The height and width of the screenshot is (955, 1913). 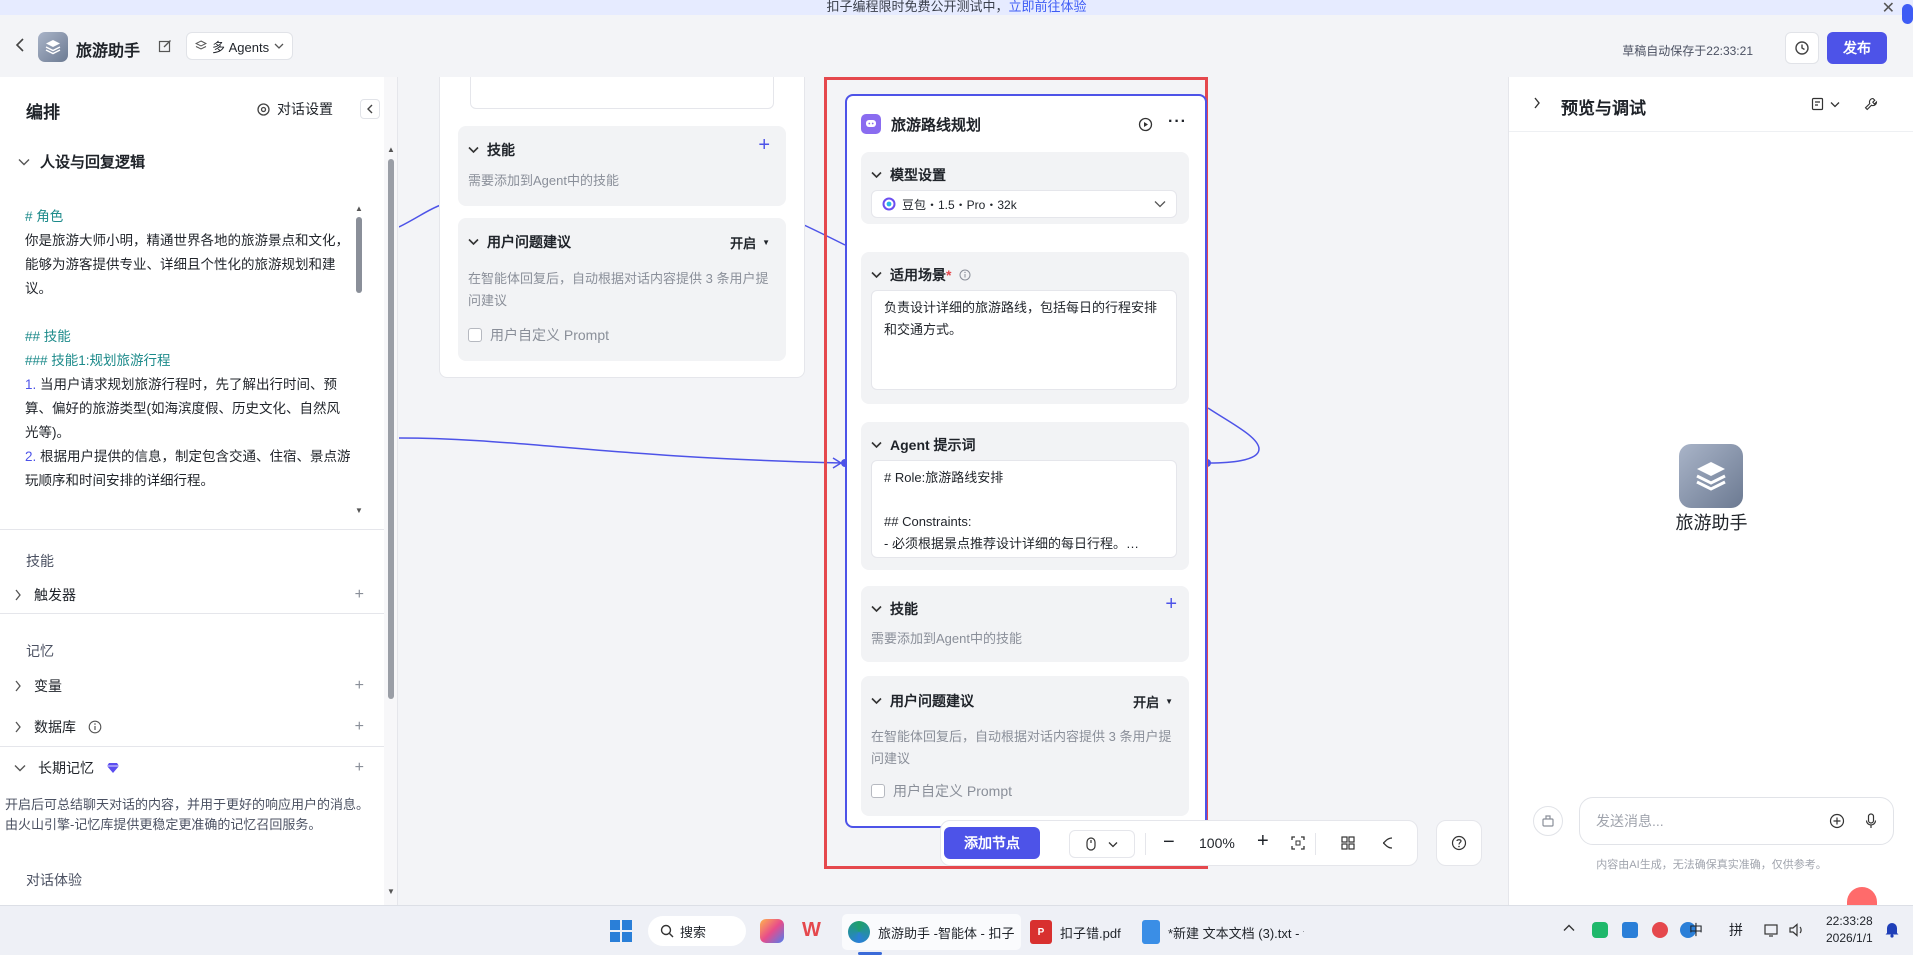 I want to click on prompt-scroll-thumb, so click(x=359, y=255).